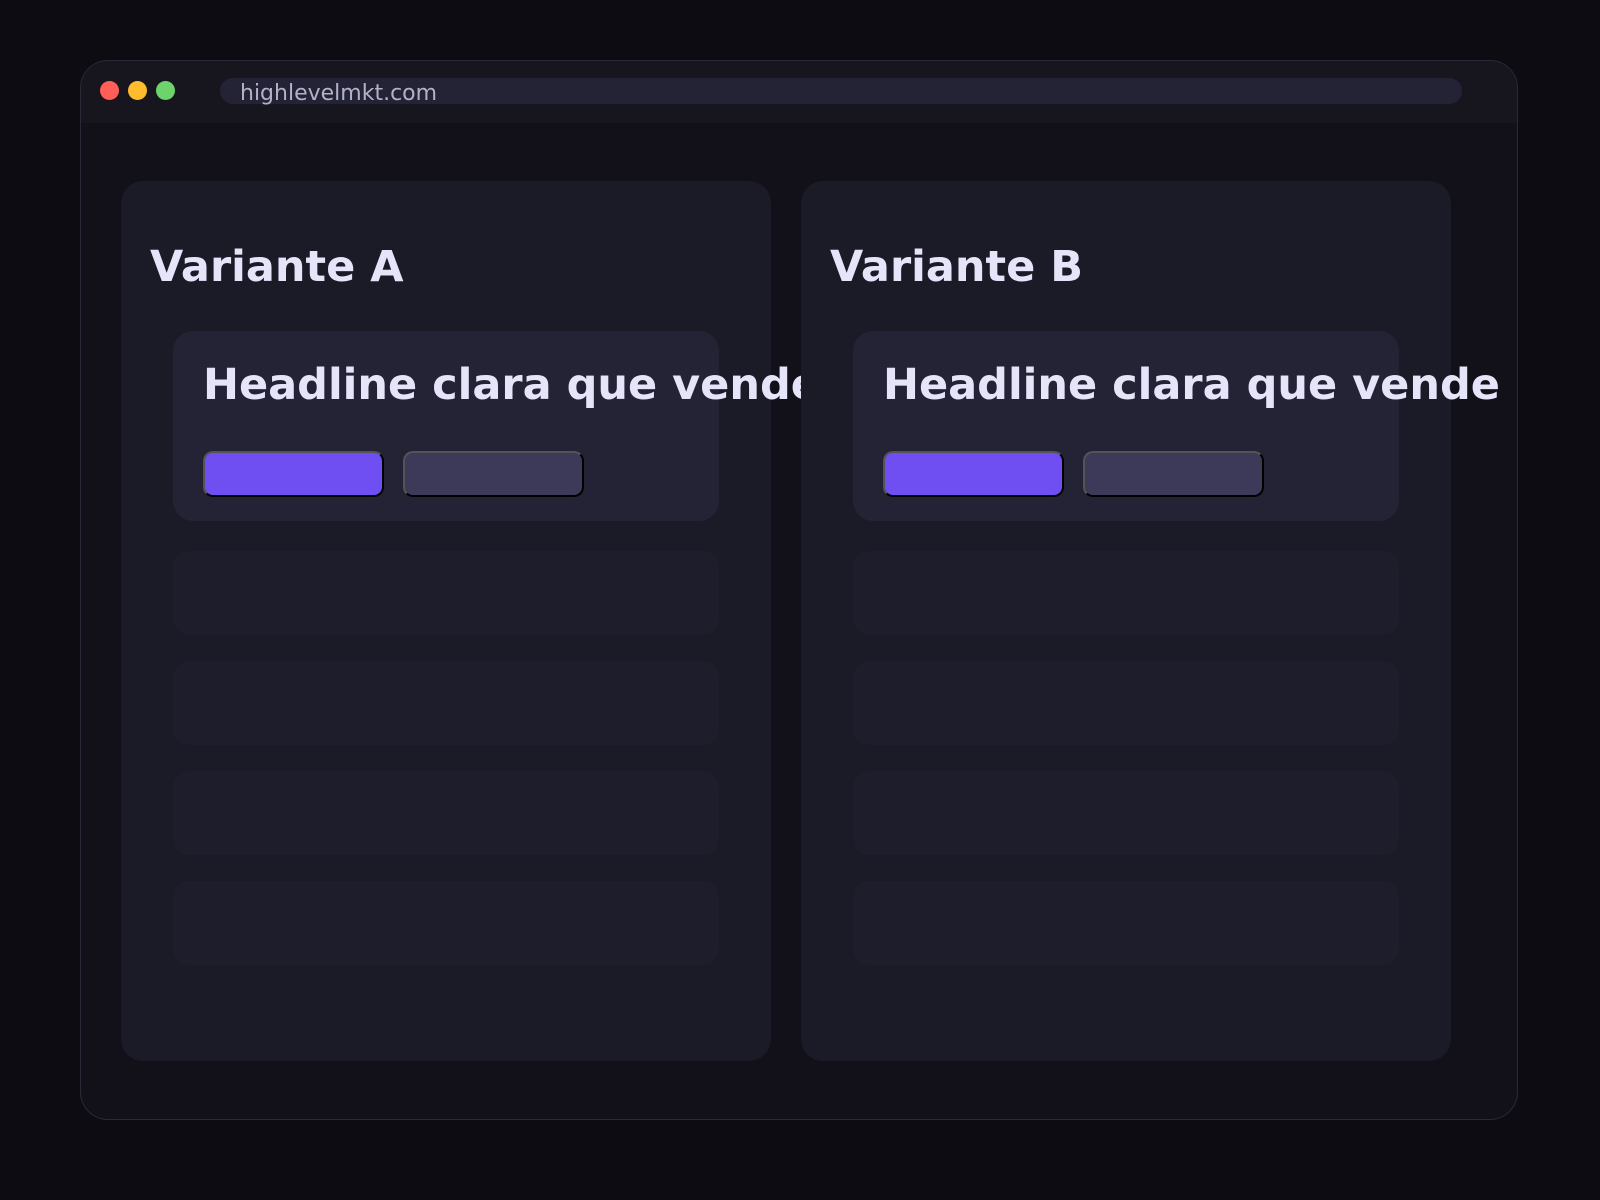 The height and width of the screenshot is (1200, 1600). I want to click on variant-b-primary-cta-button, so click(973, 474).